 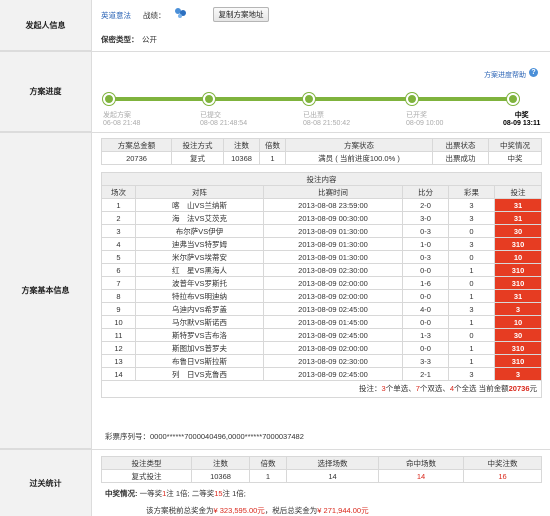 What do you see at coordinates (425, 283) in the screenshot?
I see `match-score: 1-6` at bounding box center [425, 283].